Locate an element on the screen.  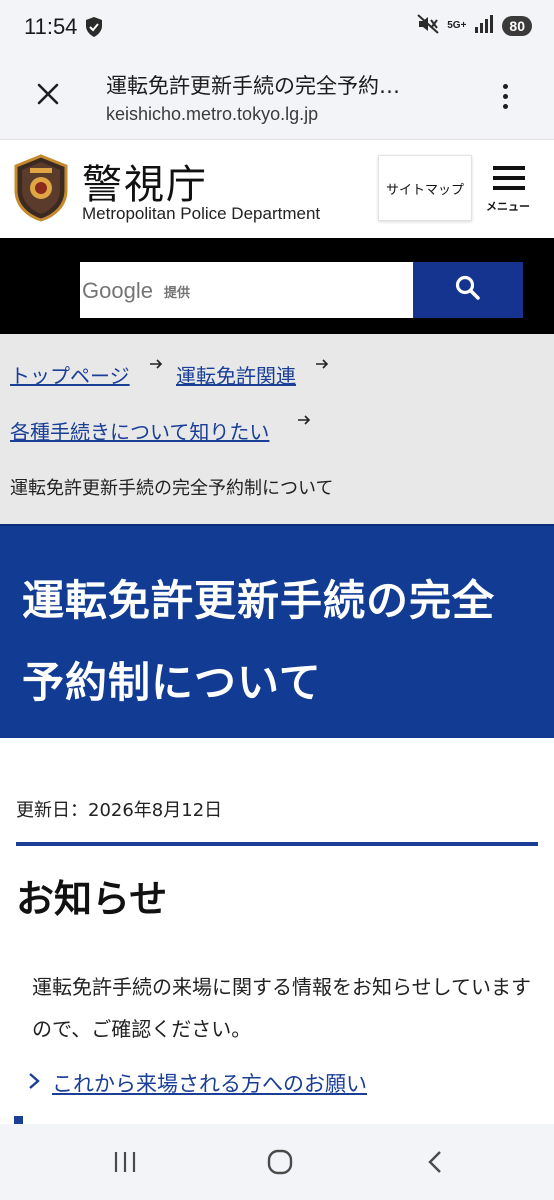
search-band: Google 提供 is located at coordinates (277, 286).